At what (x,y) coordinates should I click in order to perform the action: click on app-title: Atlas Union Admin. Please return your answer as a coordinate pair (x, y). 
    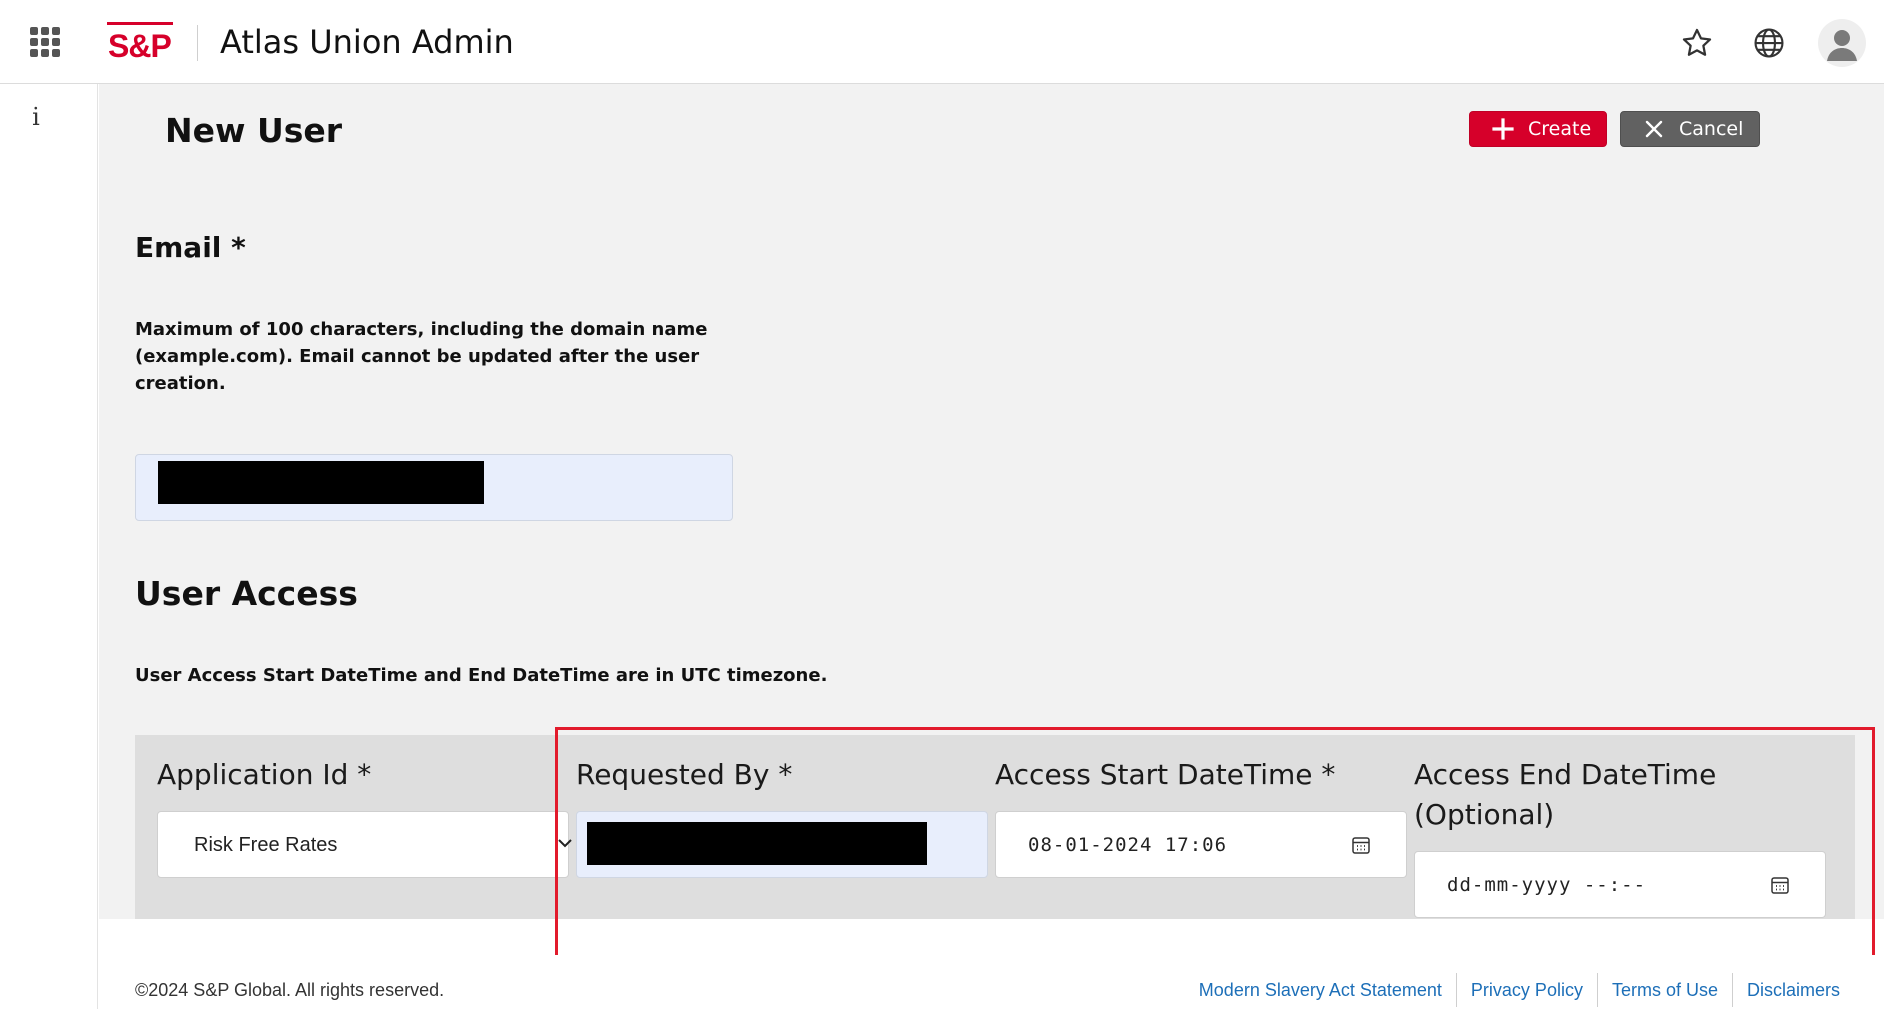
    Looking at the image, I should click on (367, 42).